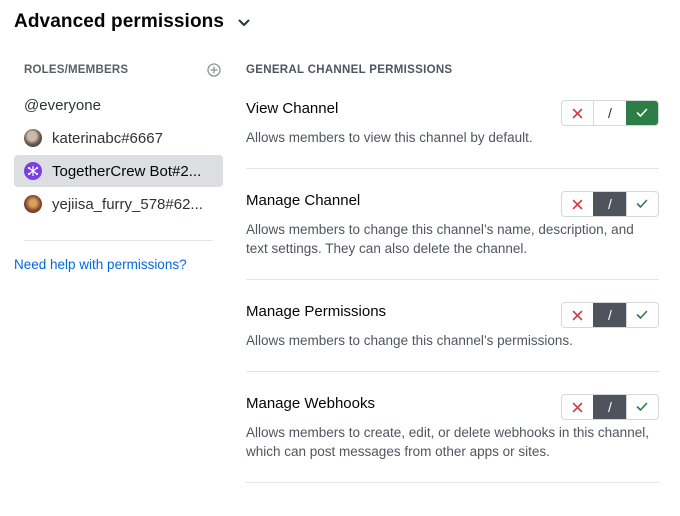 The width and height of the screenshot is (680, 516). What do you see at coordinates (107, 138) in the screenshot?
I see `member-name: katerinabc#6667` at bounding box center [107, 138].